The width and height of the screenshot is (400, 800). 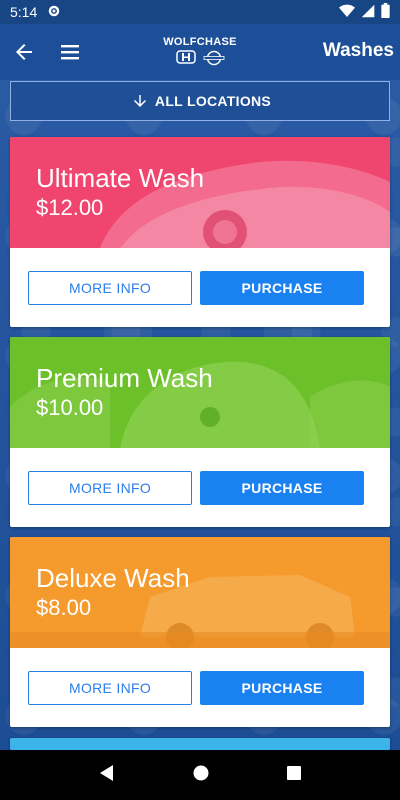 What do you see at coordinates (70, 52) in the screenshot?
I see `menu-icon` at bounding box center [70, 52].